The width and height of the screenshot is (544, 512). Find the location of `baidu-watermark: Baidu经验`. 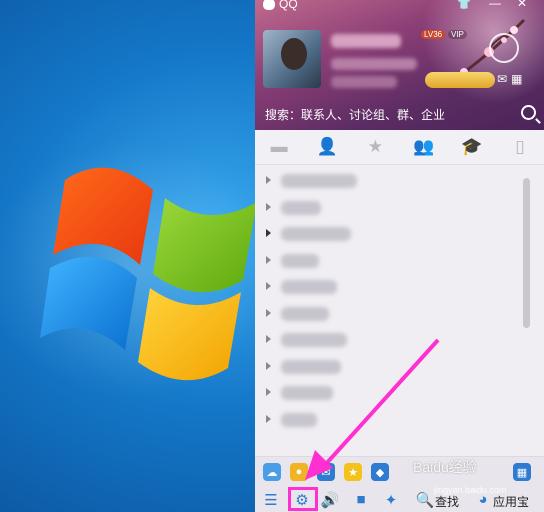

baidu-watermark: Baidu经验 is located at coordinates (445, 467).